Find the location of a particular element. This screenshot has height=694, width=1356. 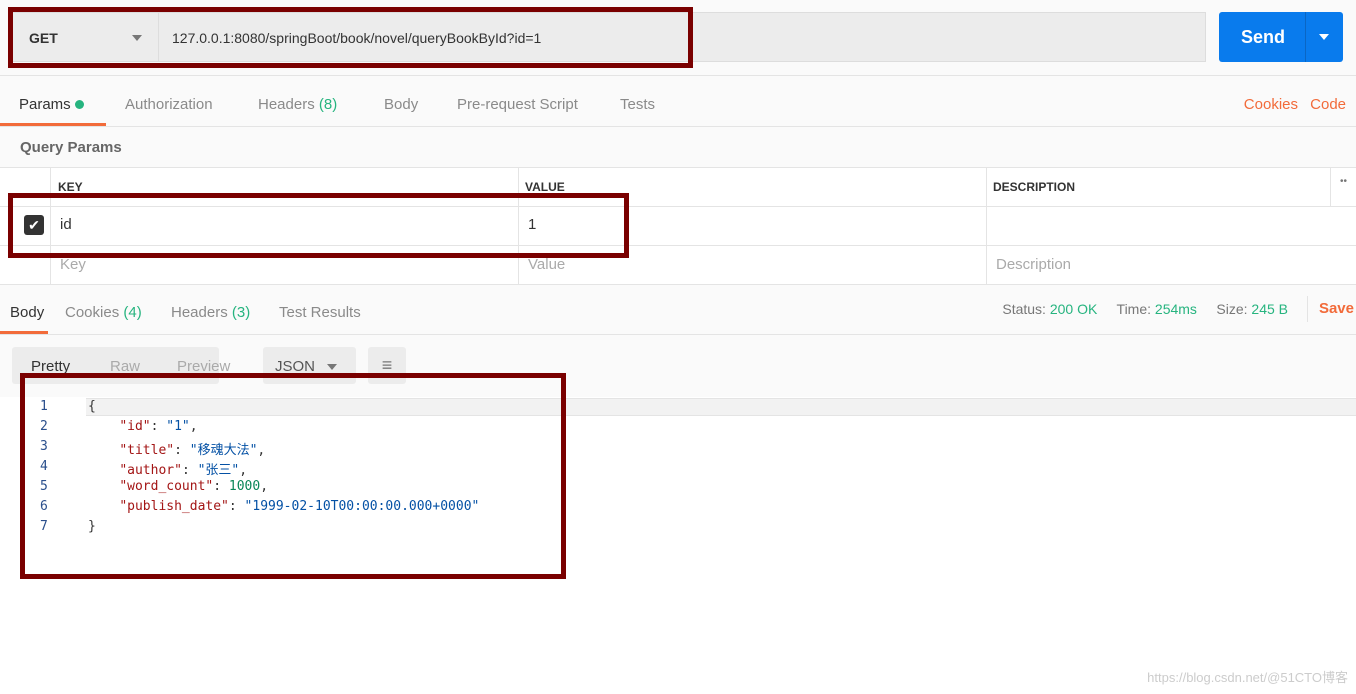

watermark: https://blog.csdn.net/@51CTO博客 is located at coordinates (1247, 677).